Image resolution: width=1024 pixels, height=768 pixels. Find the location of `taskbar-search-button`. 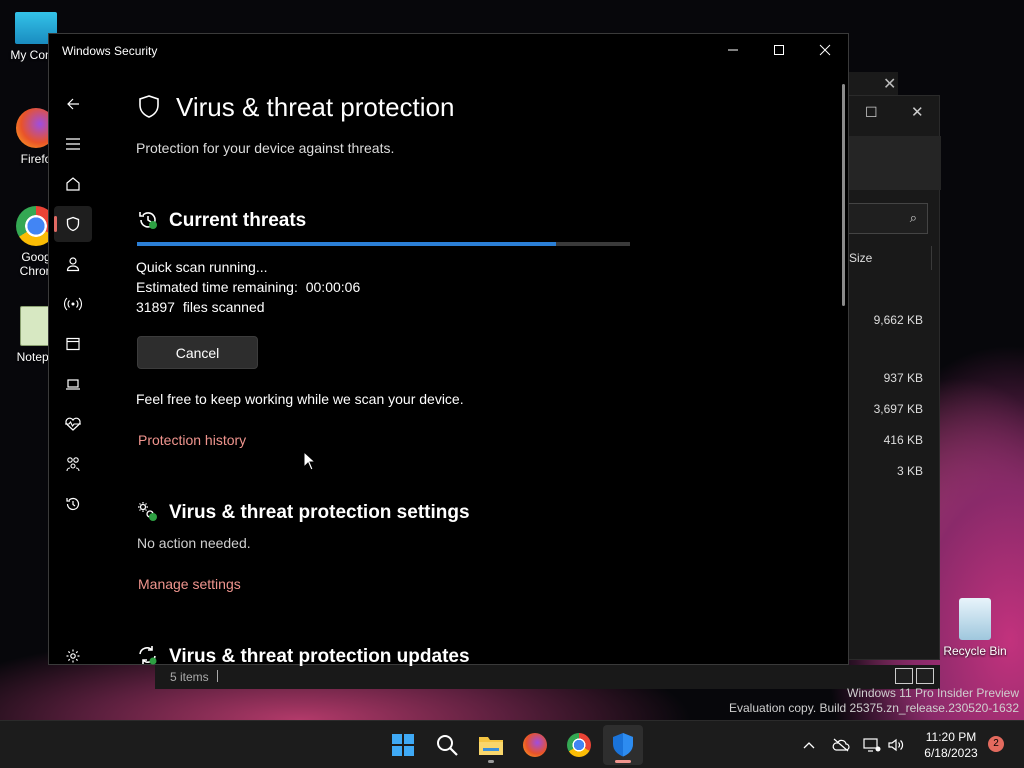

taskbar-search-button is located at coordinates (447, 745).